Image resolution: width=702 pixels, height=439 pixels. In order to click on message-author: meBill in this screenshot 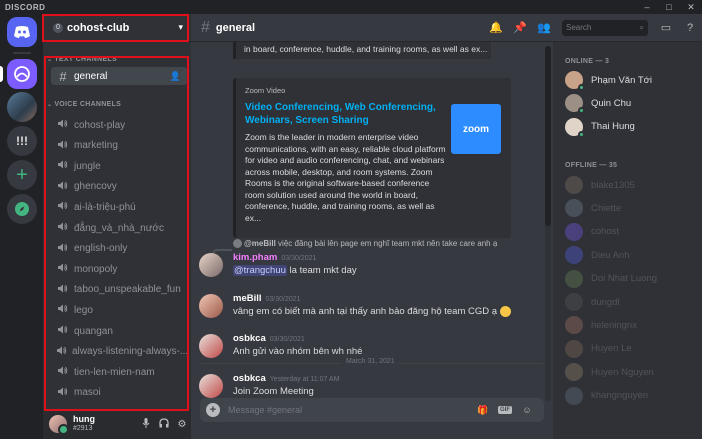, I will do `click(247, 298)`.